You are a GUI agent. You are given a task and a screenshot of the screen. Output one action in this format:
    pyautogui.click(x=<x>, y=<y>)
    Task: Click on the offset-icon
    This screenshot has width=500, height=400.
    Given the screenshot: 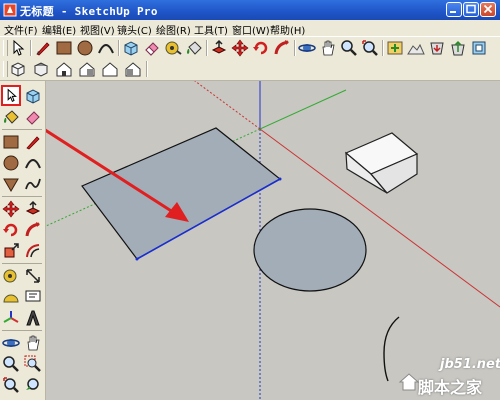 What is the action you would take?
    pyautogui.click(x=33, y=251)
    